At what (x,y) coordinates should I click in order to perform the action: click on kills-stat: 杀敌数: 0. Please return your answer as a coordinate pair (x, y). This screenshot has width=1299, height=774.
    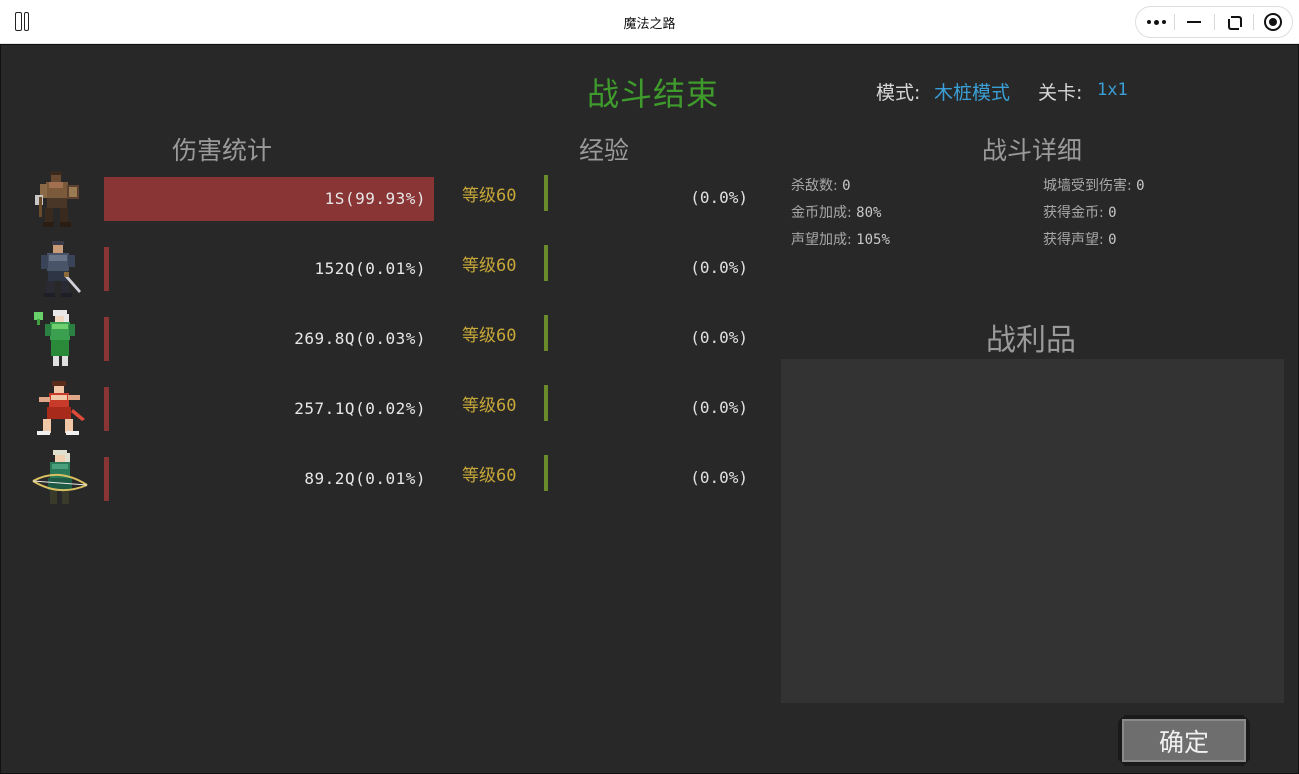
    Looking at the image, I should click on (821, 185).